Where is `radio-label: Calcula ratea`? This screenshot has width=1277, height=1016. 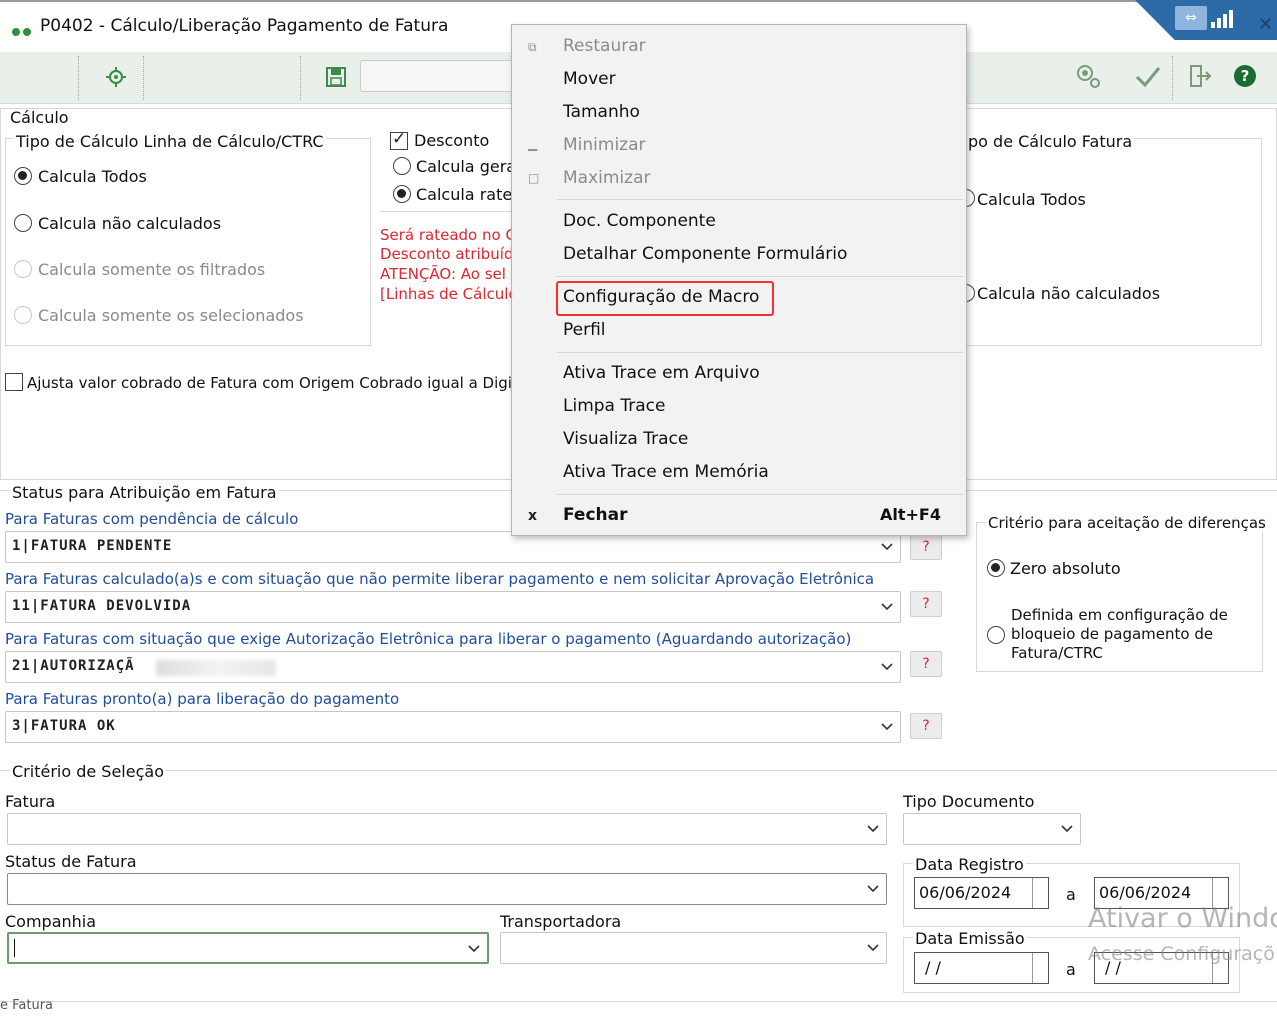 radio-label: Calcula ratea is located at coordinates (469, 194).